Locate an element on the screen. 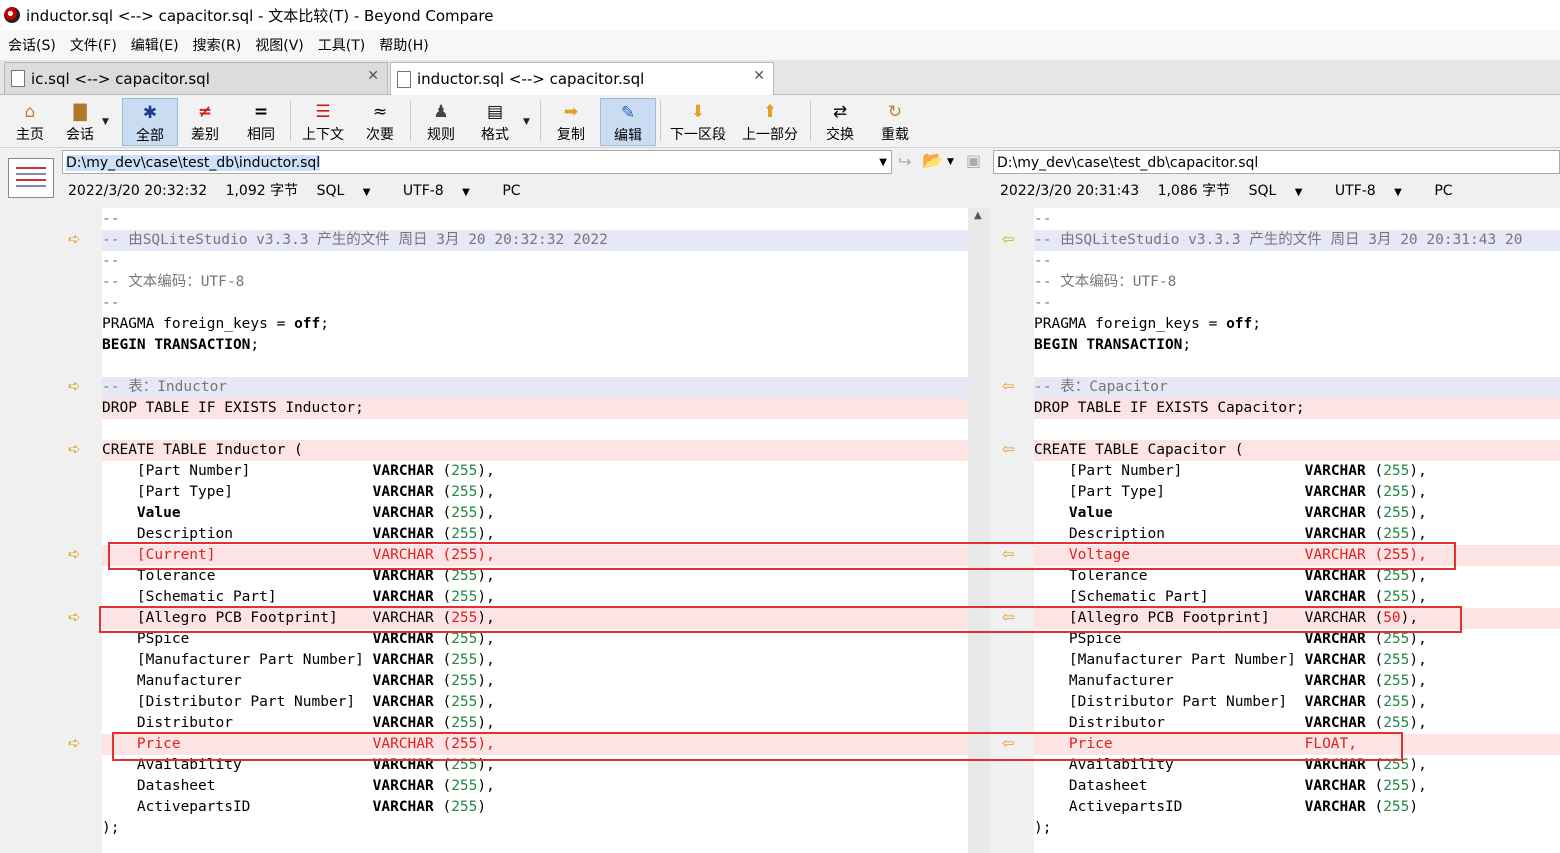 This screenshot has height=853, width=1560. left-code-line: CREATE TABLE Inductor ( is located at coordinates (535, 450).